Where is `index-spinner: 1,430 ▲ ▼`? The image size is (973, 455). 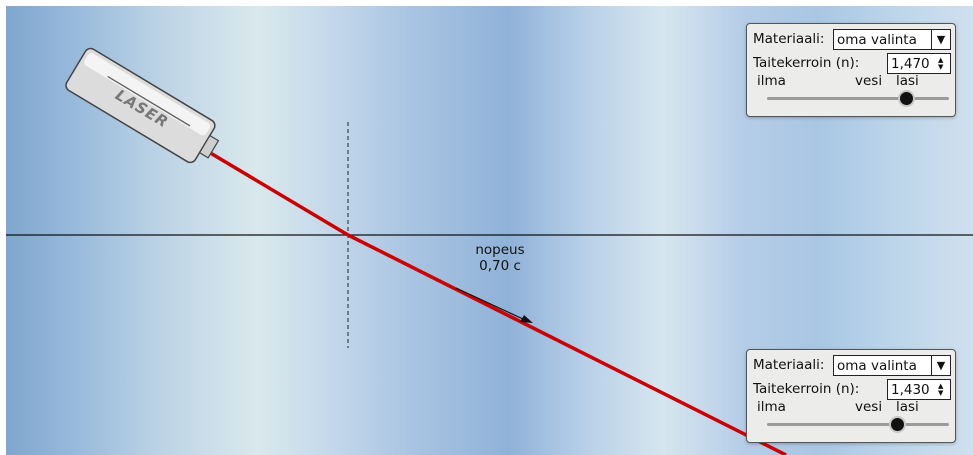
index-spinner: 1,430 ▲ ▼ is located at coordinates (919, 389).